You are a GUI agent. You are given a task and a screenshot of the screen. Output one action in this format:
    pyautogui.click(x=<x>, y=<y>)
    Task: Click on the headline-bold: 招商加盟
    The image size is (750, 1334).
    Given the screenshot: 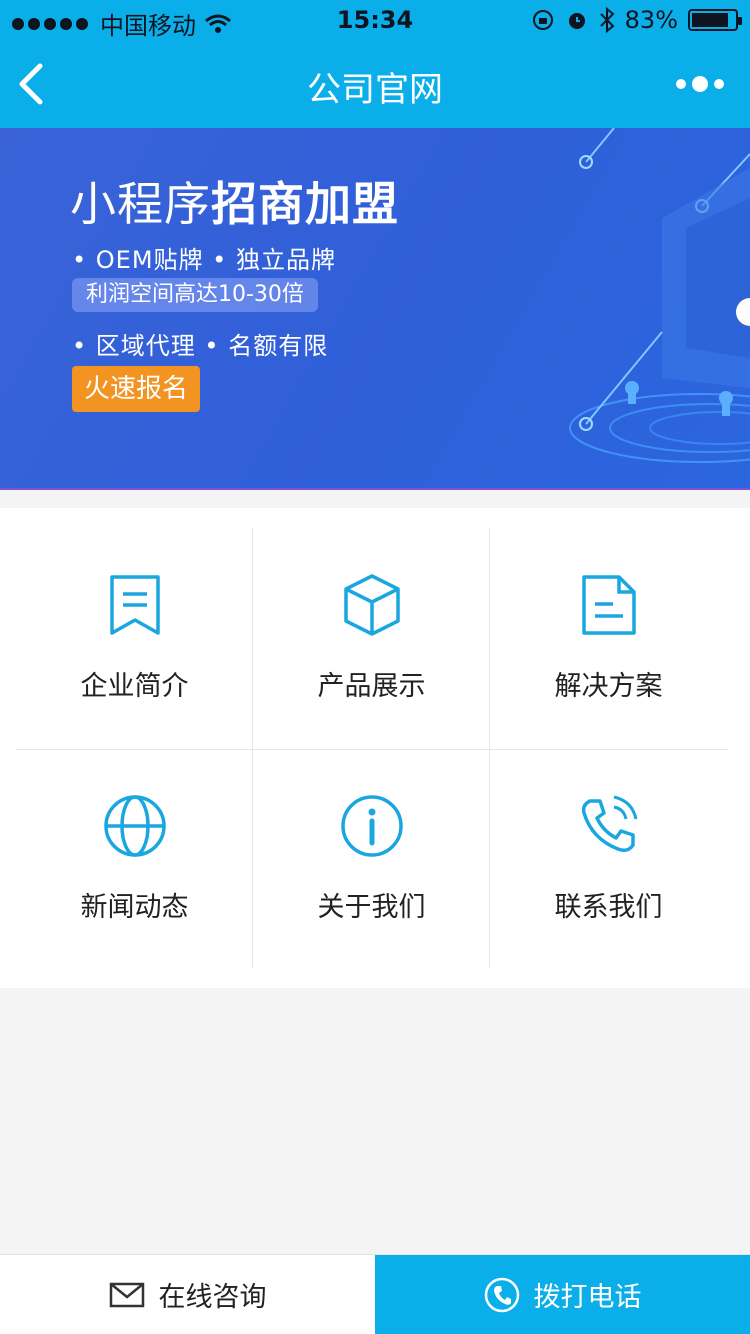 What is the action you would take?
    pyautogui.click(x=305, y=204)
    